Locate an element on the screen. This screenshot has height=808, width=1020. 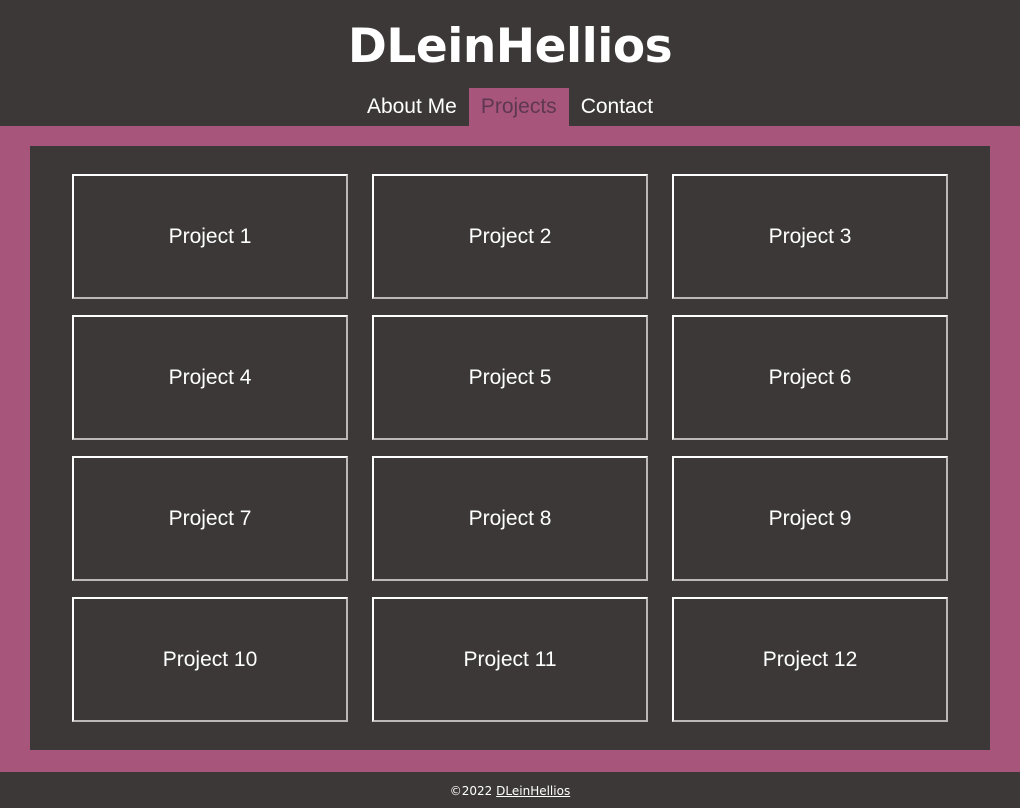
project-card-label: Project 12 is located at coordinates (810, 659).